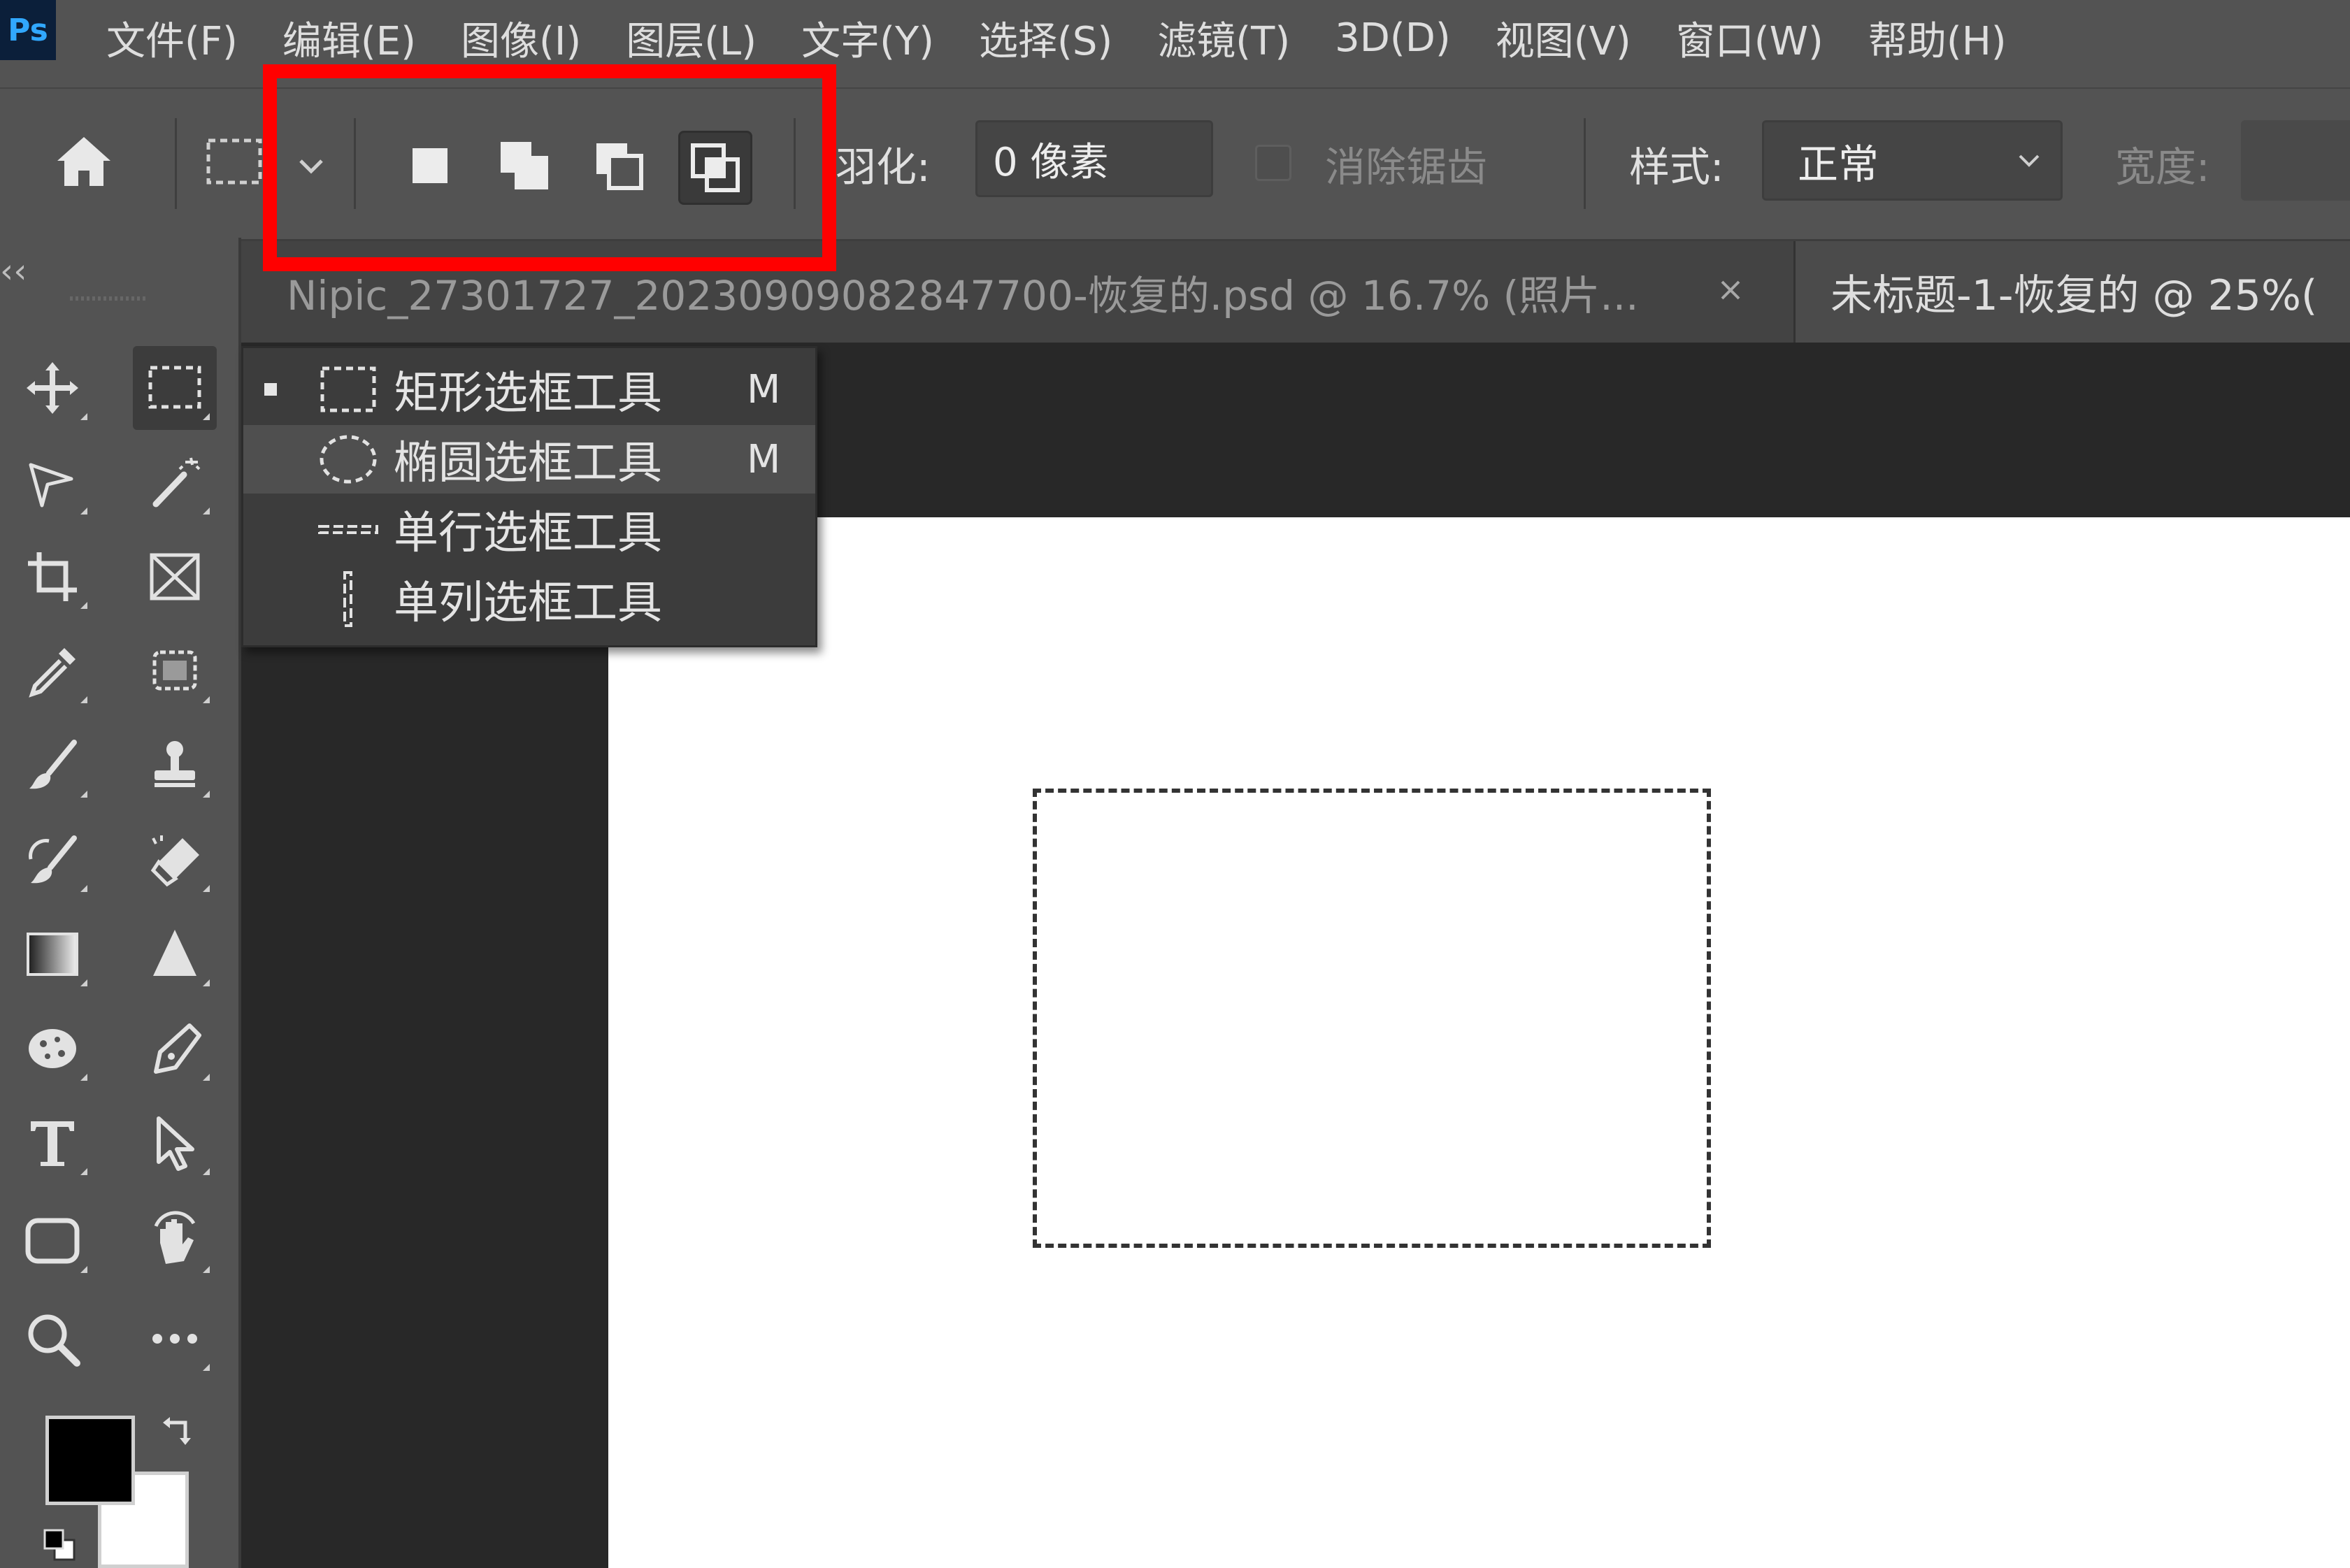 This screenshot has width=2350, height=1568. I want to click on single-column-marquee-icon, so click(349, 599).